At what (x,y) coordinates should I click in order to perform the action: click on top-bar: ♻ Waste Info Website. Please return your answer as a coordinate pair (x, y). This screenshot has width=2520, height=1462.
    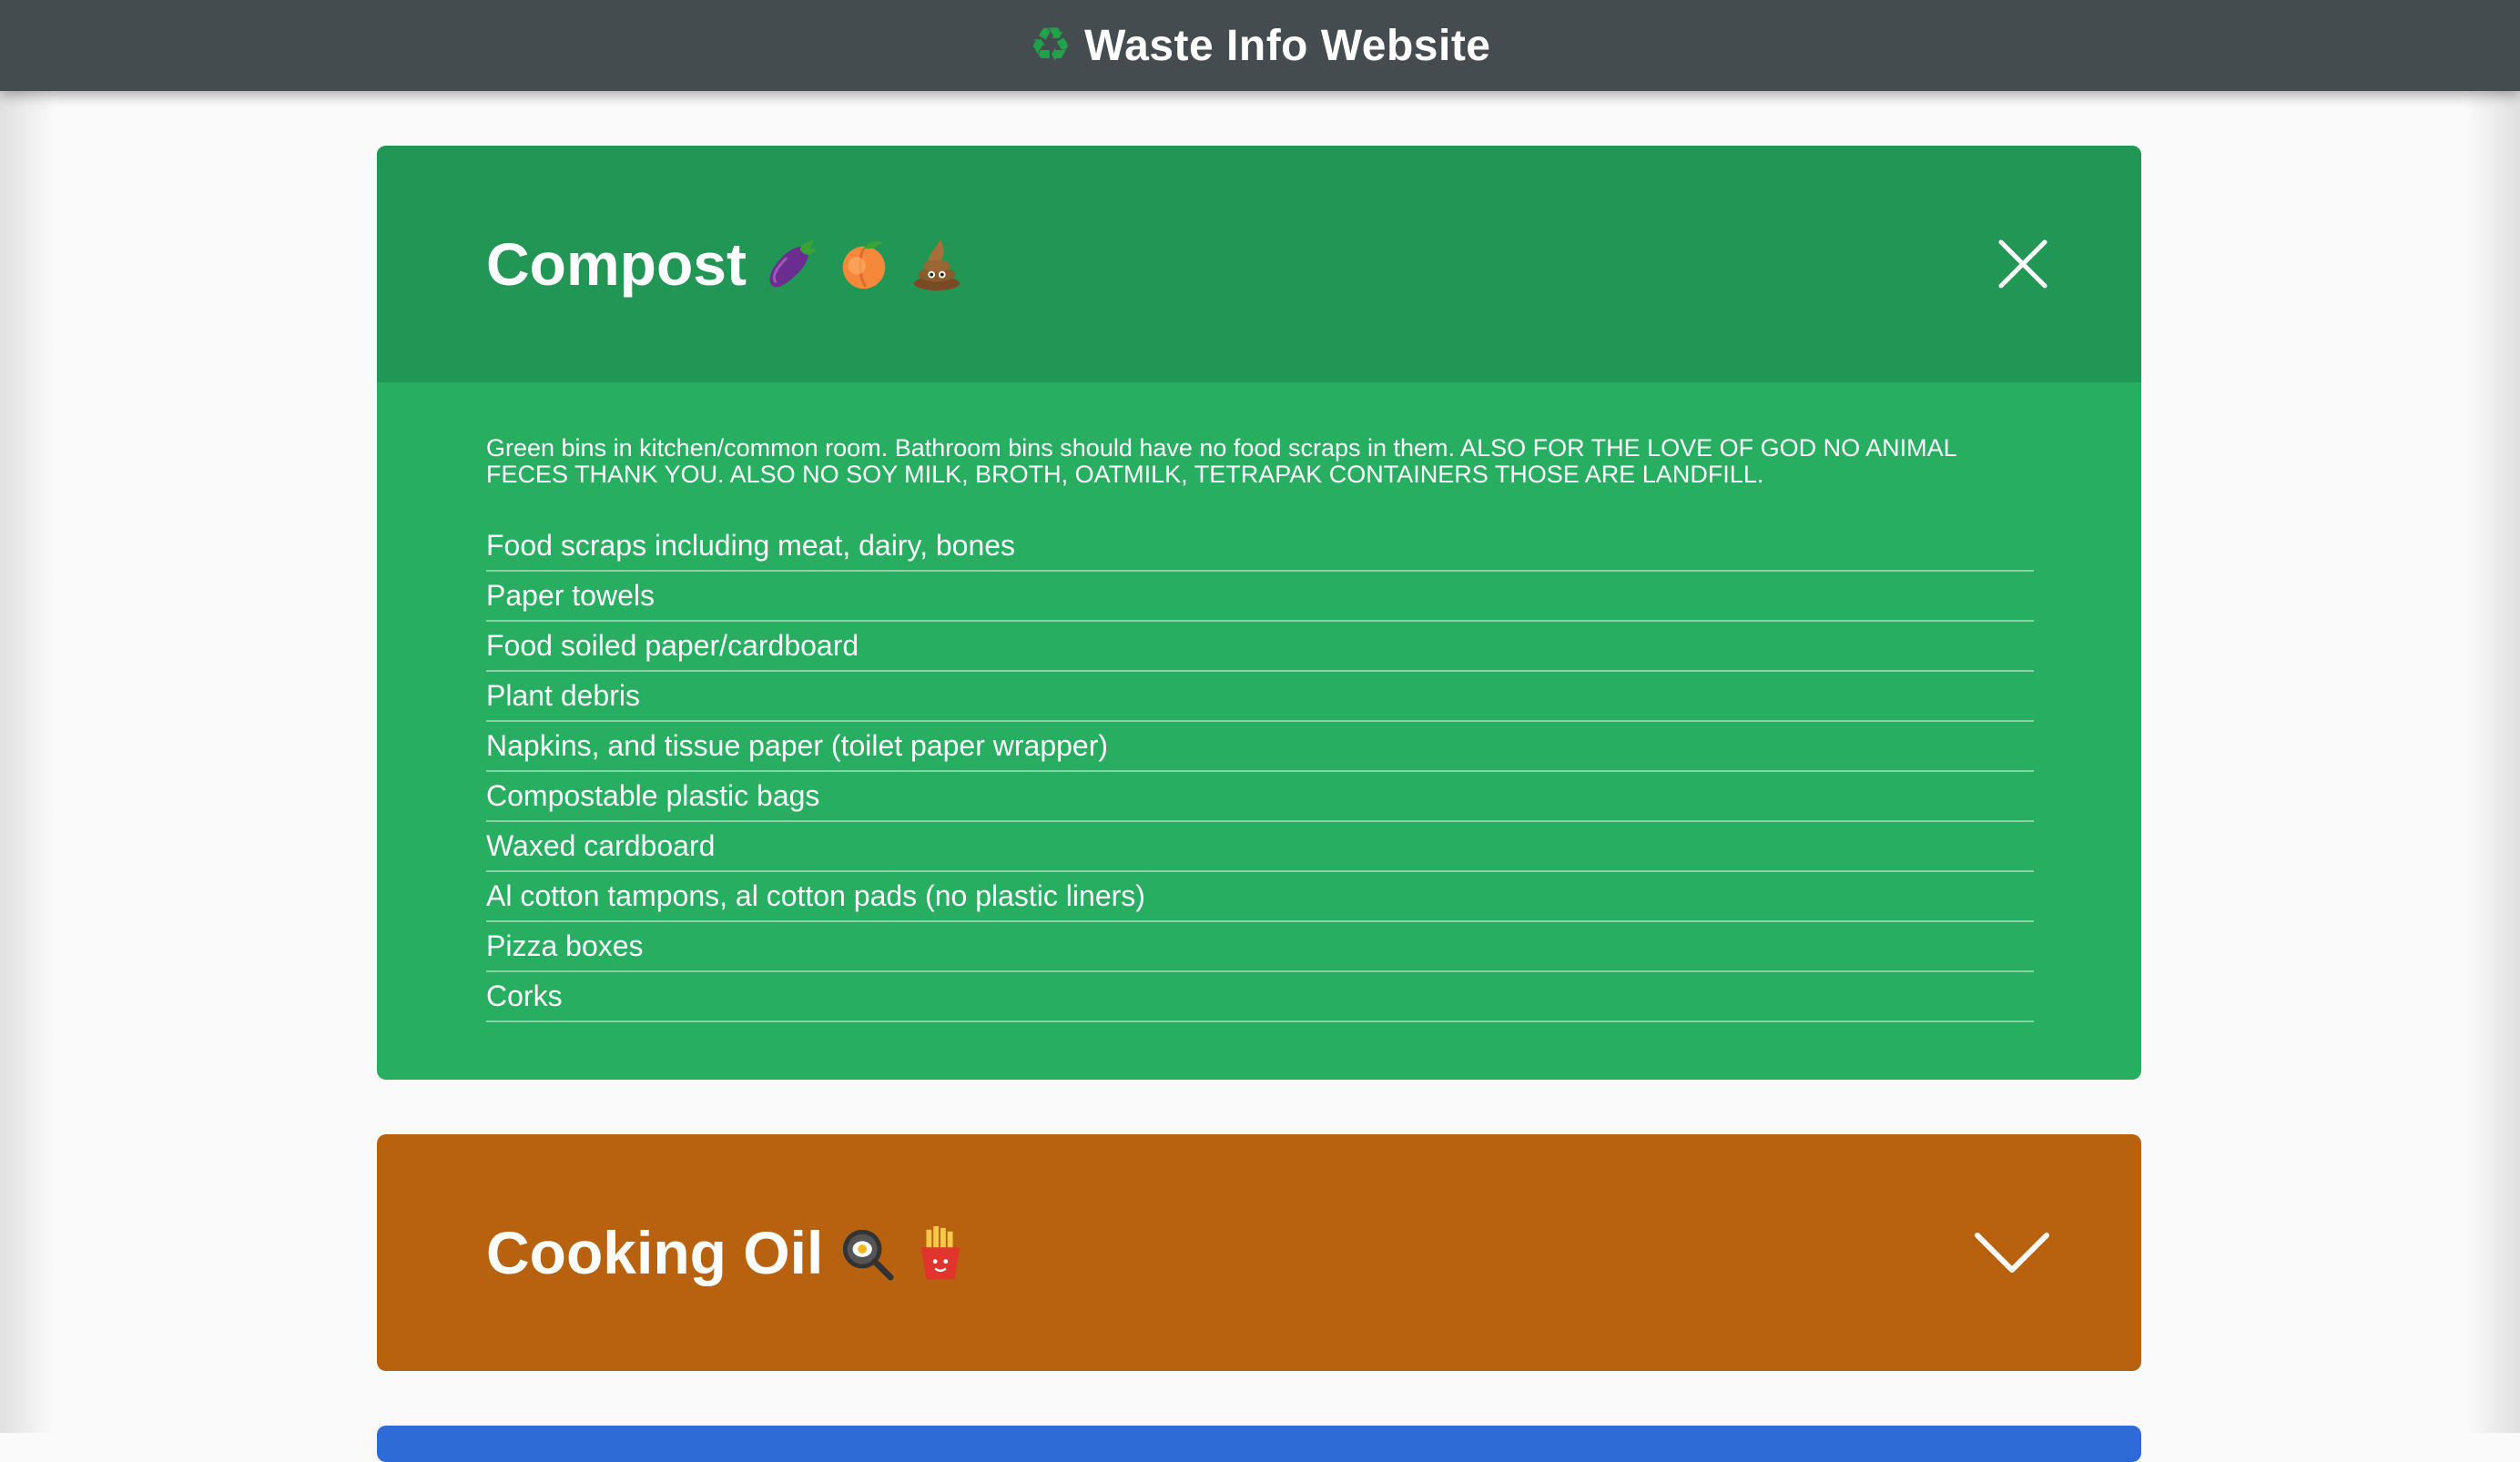
    Looking at the image, I should click on (1260, 46).